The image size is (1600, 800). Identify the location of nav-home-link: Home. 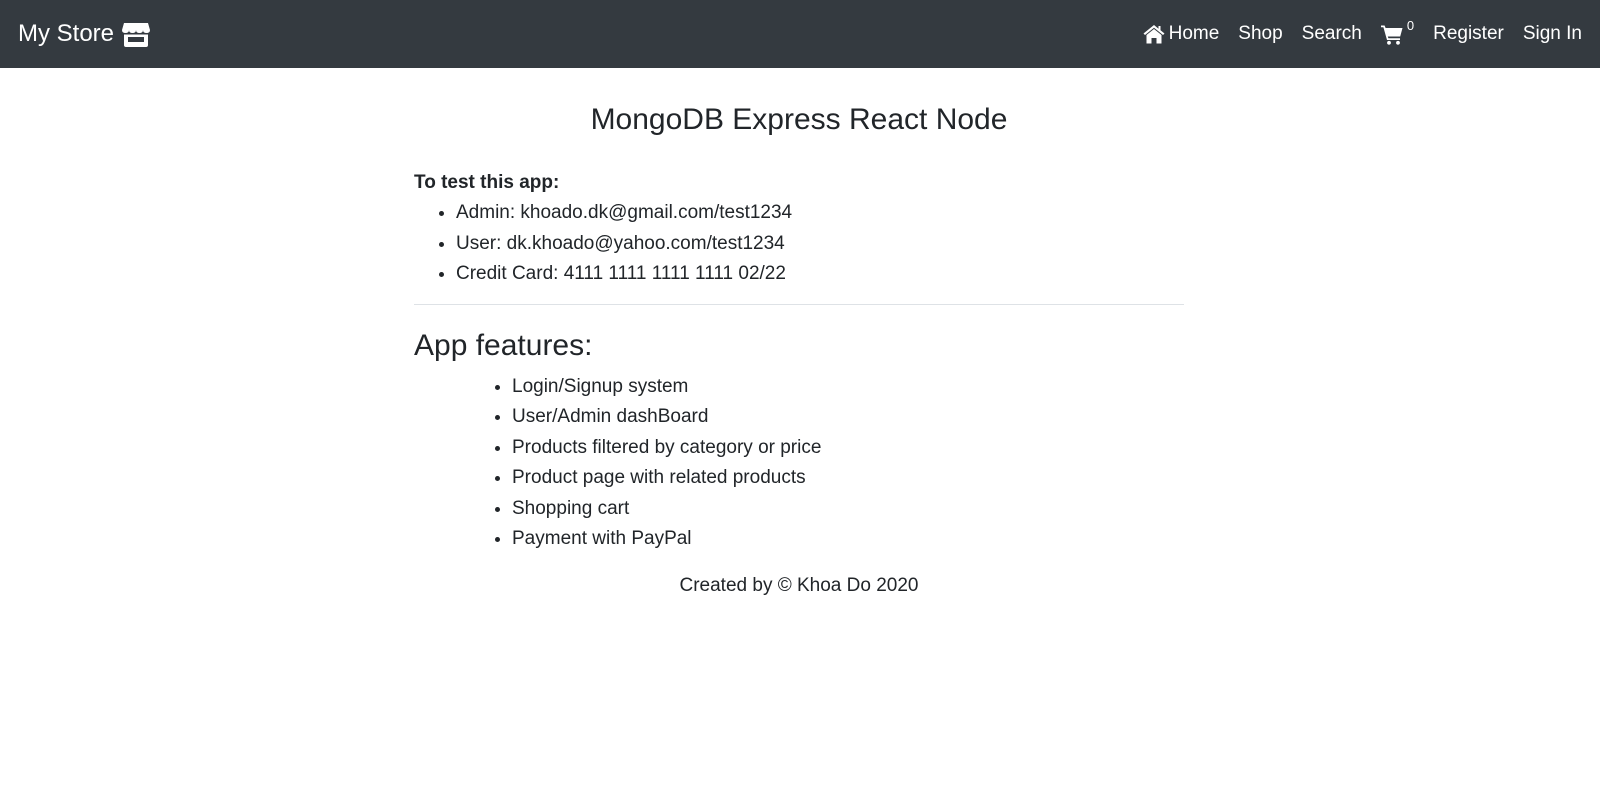
(1181, 34).